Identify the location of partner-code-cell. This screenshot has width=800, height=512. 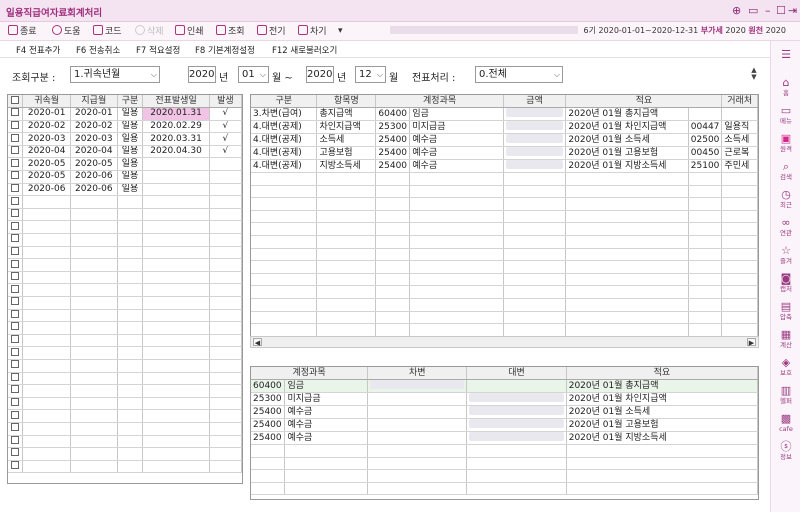
(705, 179).